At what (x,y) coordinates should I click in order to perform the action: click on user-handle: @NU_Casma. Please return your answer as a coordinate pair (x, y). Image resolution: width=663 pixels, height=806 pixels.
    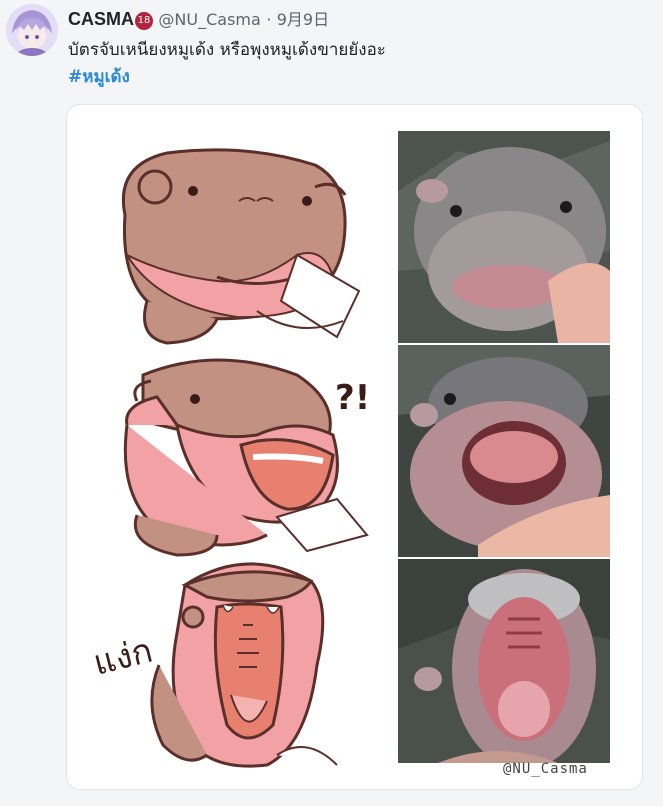
    Looking at the image, I should click on (209, 19).